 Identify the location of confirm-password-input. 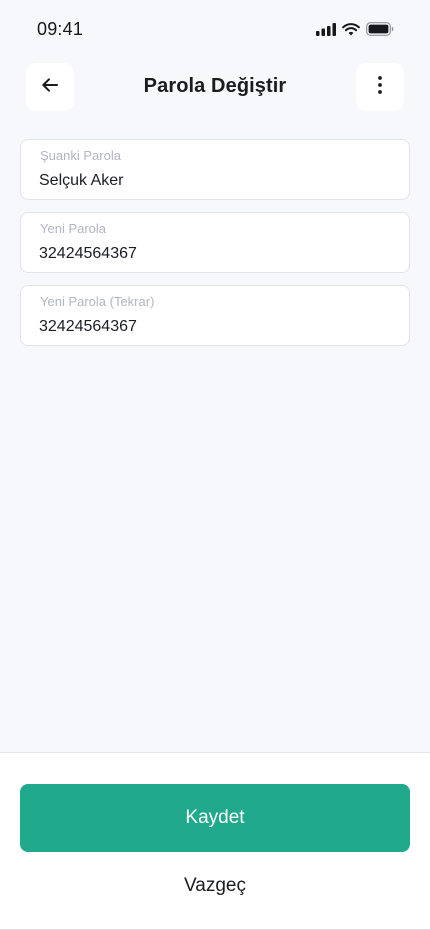
(214, 327).